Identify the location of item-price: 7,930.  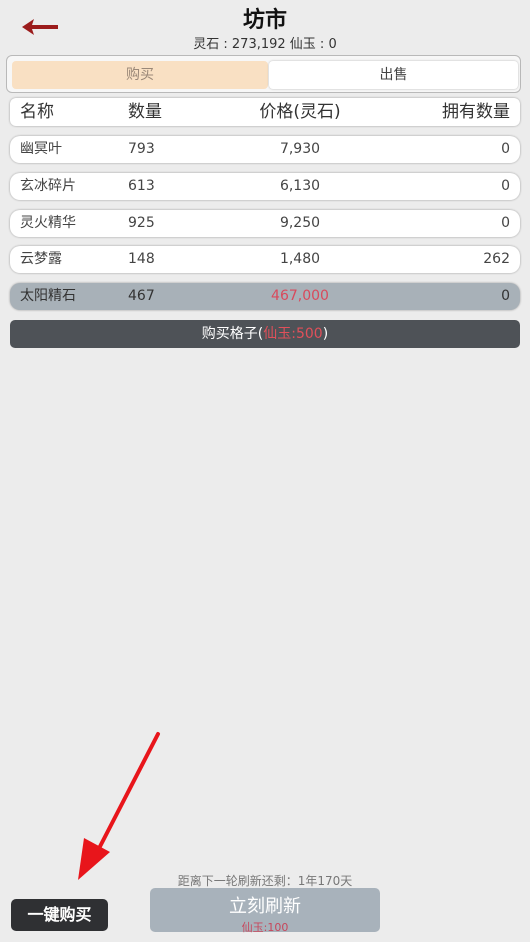
(300, 149).